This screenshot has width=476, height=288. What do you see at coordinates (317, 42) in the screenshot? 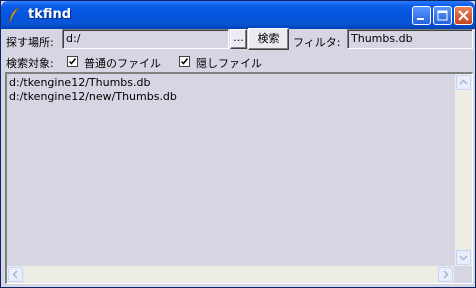
I see `filter-label: フィルタ:` at bounding box center [317, 42].